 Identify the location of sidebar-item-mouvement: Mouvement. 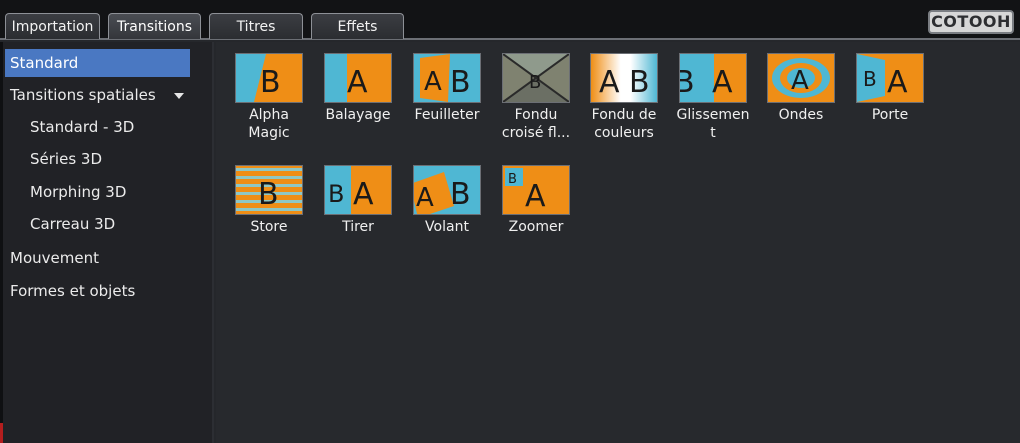
(52, 258).